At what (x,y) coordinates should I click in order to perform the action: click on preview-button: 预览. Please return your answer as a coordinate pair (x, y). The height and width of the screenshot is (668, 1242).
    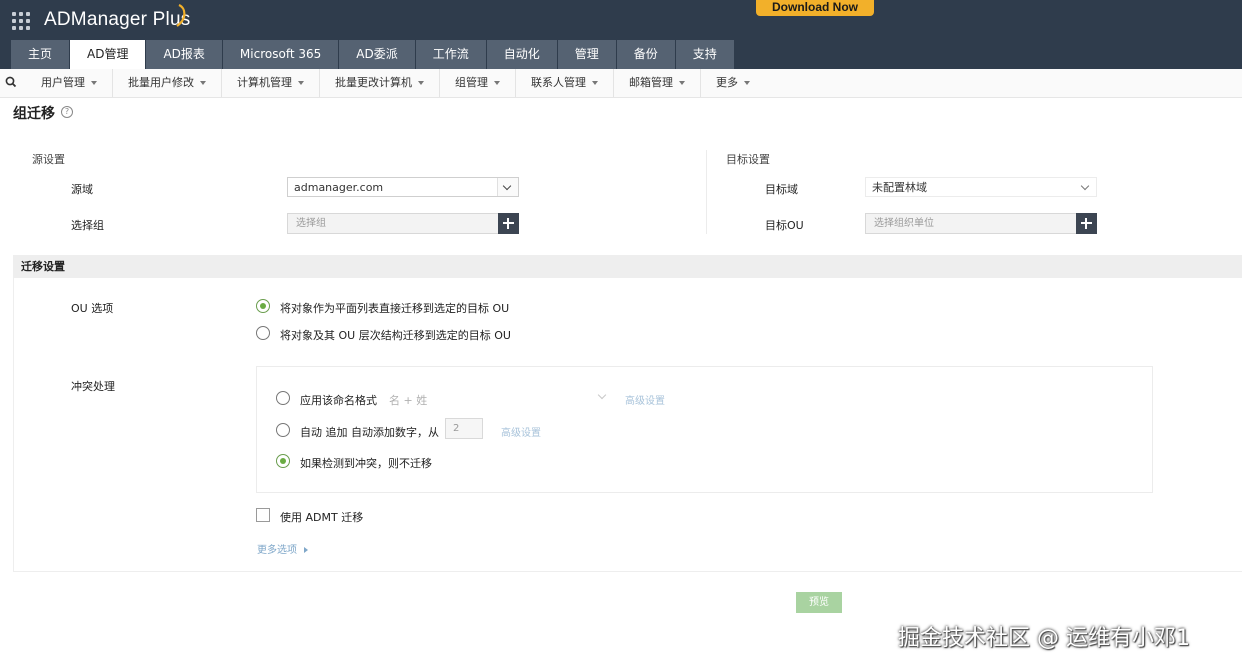
    Looking at the image, I should click on (819, 602).